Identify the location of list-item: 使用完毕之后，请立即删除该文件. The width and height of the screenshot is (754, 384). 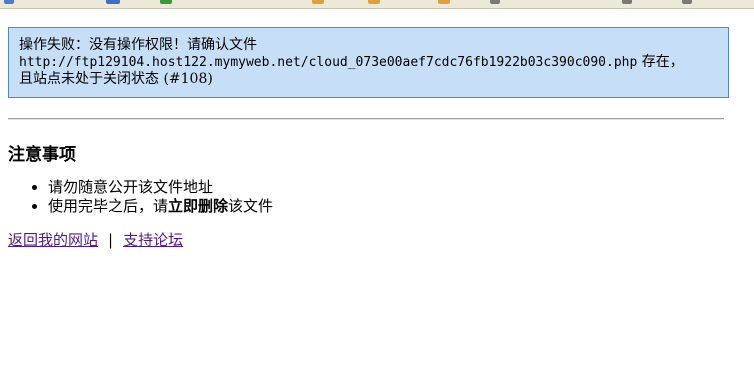
(160, 206).